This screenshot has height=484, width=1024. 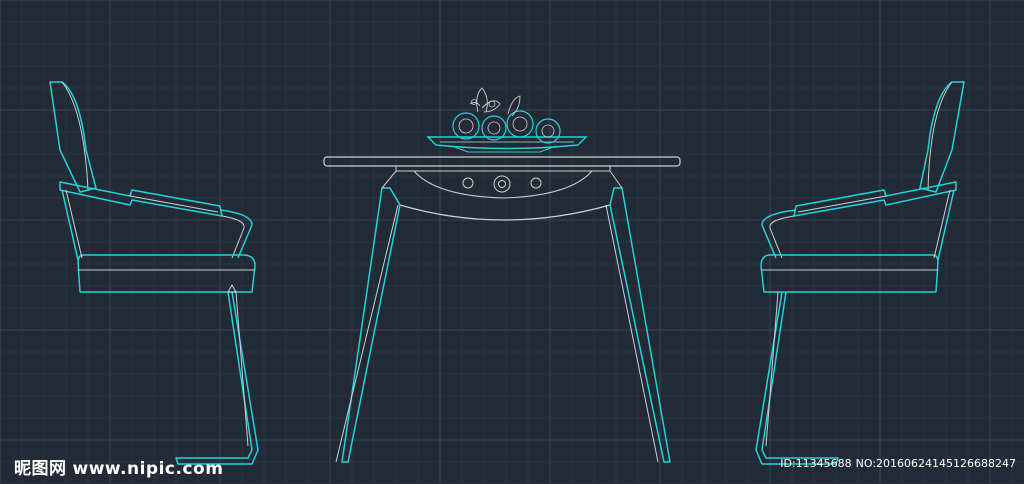 What do you see at coordinates (640, 325) in the screenshot?
I see `table-right-leg` at bounding box center [640, 325].